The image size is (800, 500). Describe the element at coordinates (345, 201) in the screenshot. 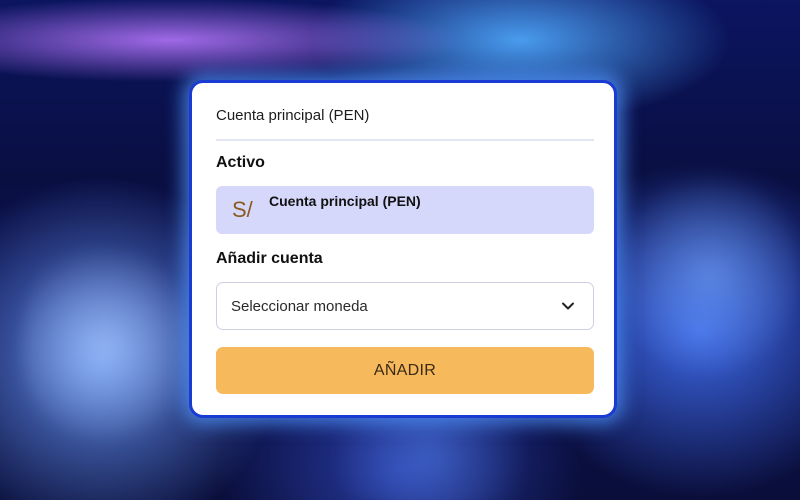

I see `account-name: Cuenta principal (PEN)` at that location.